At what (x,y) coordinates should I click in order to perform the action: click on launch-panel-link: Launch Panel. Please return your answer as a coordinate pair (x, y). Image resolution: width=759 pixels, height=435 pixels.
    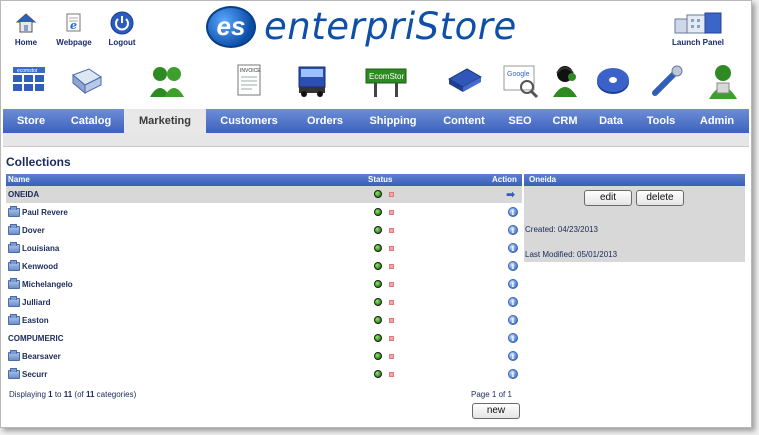
    Looking at the image, I should click on (698, 29).